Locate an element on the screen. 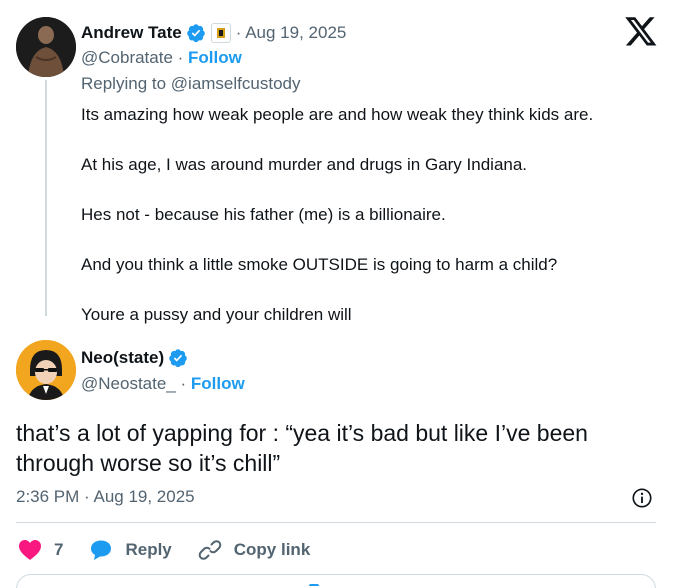  copy-link-label: Copy link is located at coordinates (272, 549).